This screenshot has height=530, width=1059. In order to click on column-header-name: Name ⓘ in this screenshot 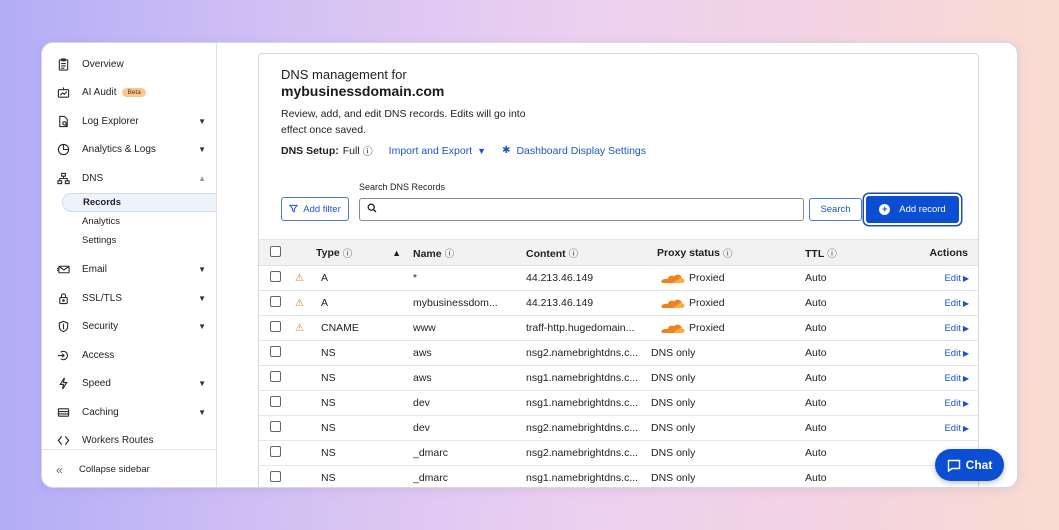, I will do `click(469, 253)`.